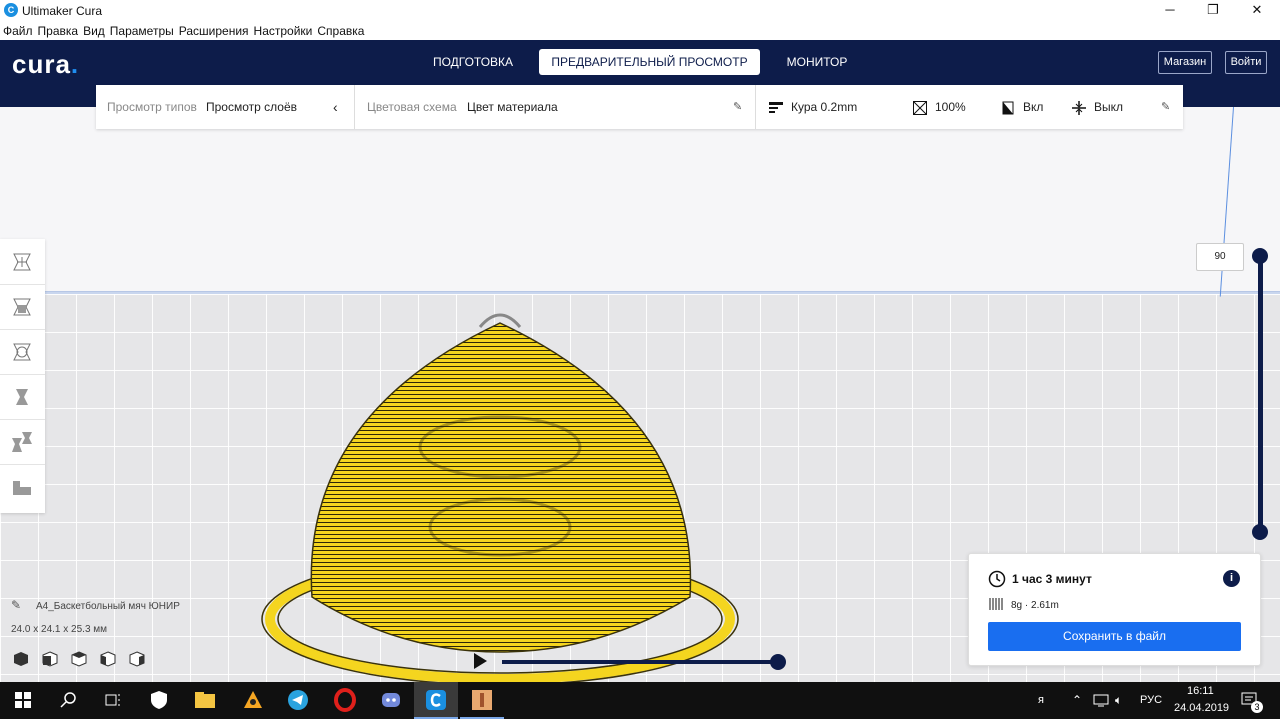 Image resolution: width=1280 pixels, height=719 pixels. What do you see at coordinates (108, 606) in the screenshot?
I see `object-name: A4_Баскетбольный мяч ЮНИР` at bounding box center [108, 606].